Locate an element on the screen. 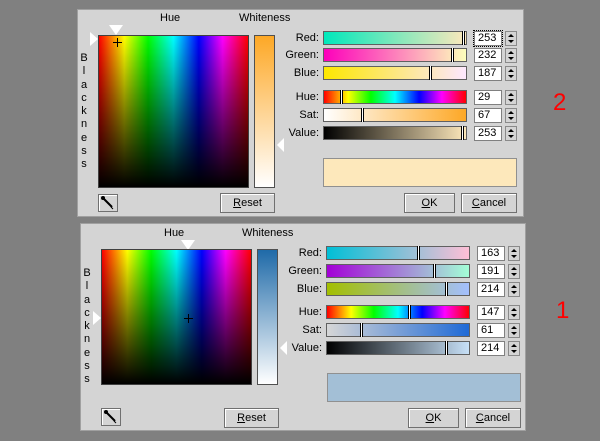 This screenshot has width=600, height=441. sat-value-field: 67 is located at coordinates (488, 115).